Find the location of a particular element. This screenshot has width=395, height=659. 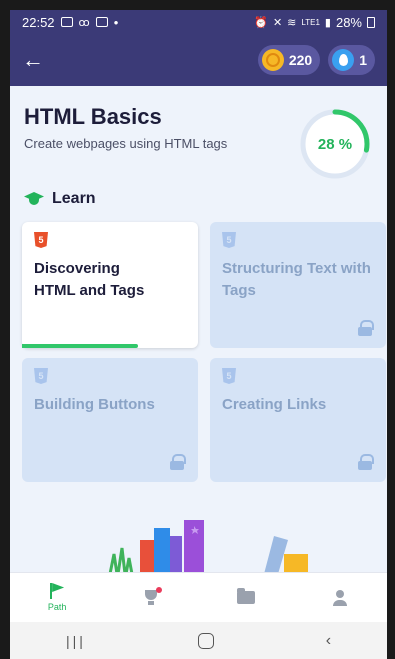

signal-icon: ▮ is located at coordinates (327, 22).